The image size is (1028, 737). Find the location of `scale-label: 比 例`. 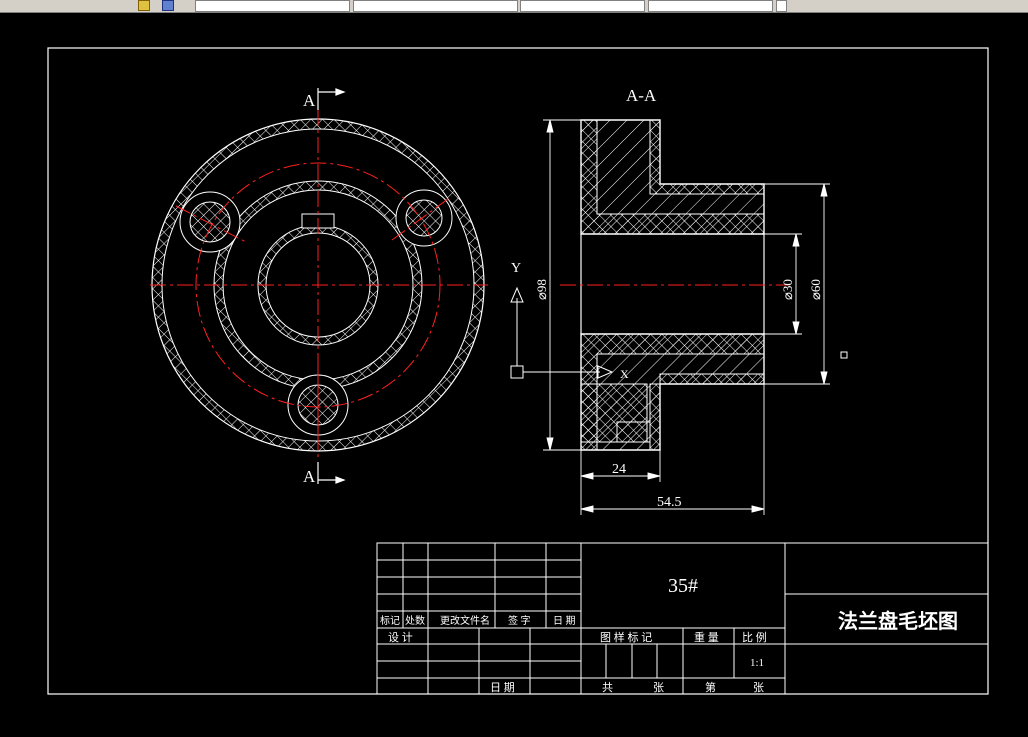

scale-label: 比 例 is located at coordinates (754, 637).